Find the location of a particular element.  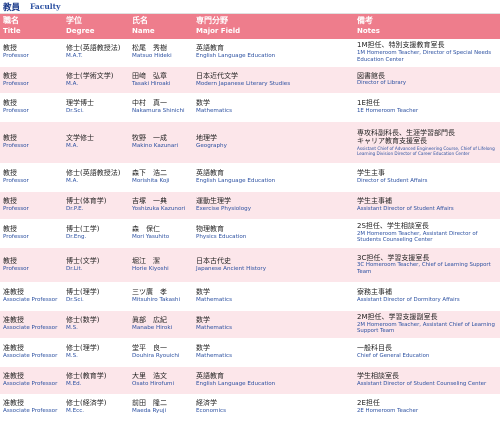

name-cell: 森 保仁 Mori Yasuhito is located at coordinates (161, 233).